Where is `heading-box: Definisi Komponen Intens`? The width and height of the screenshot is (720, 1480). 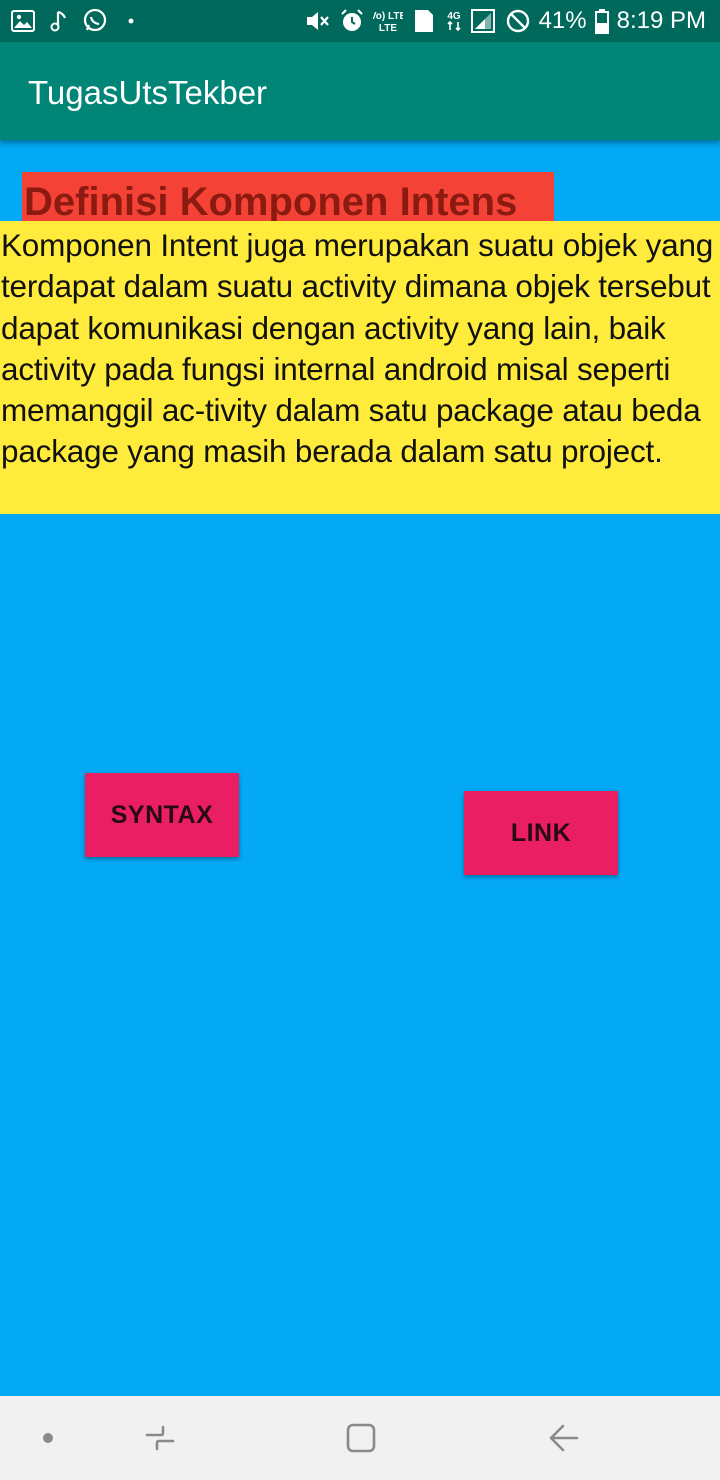
heading-box: Definisi Komponen Intens is located at coordinates (288, 198).